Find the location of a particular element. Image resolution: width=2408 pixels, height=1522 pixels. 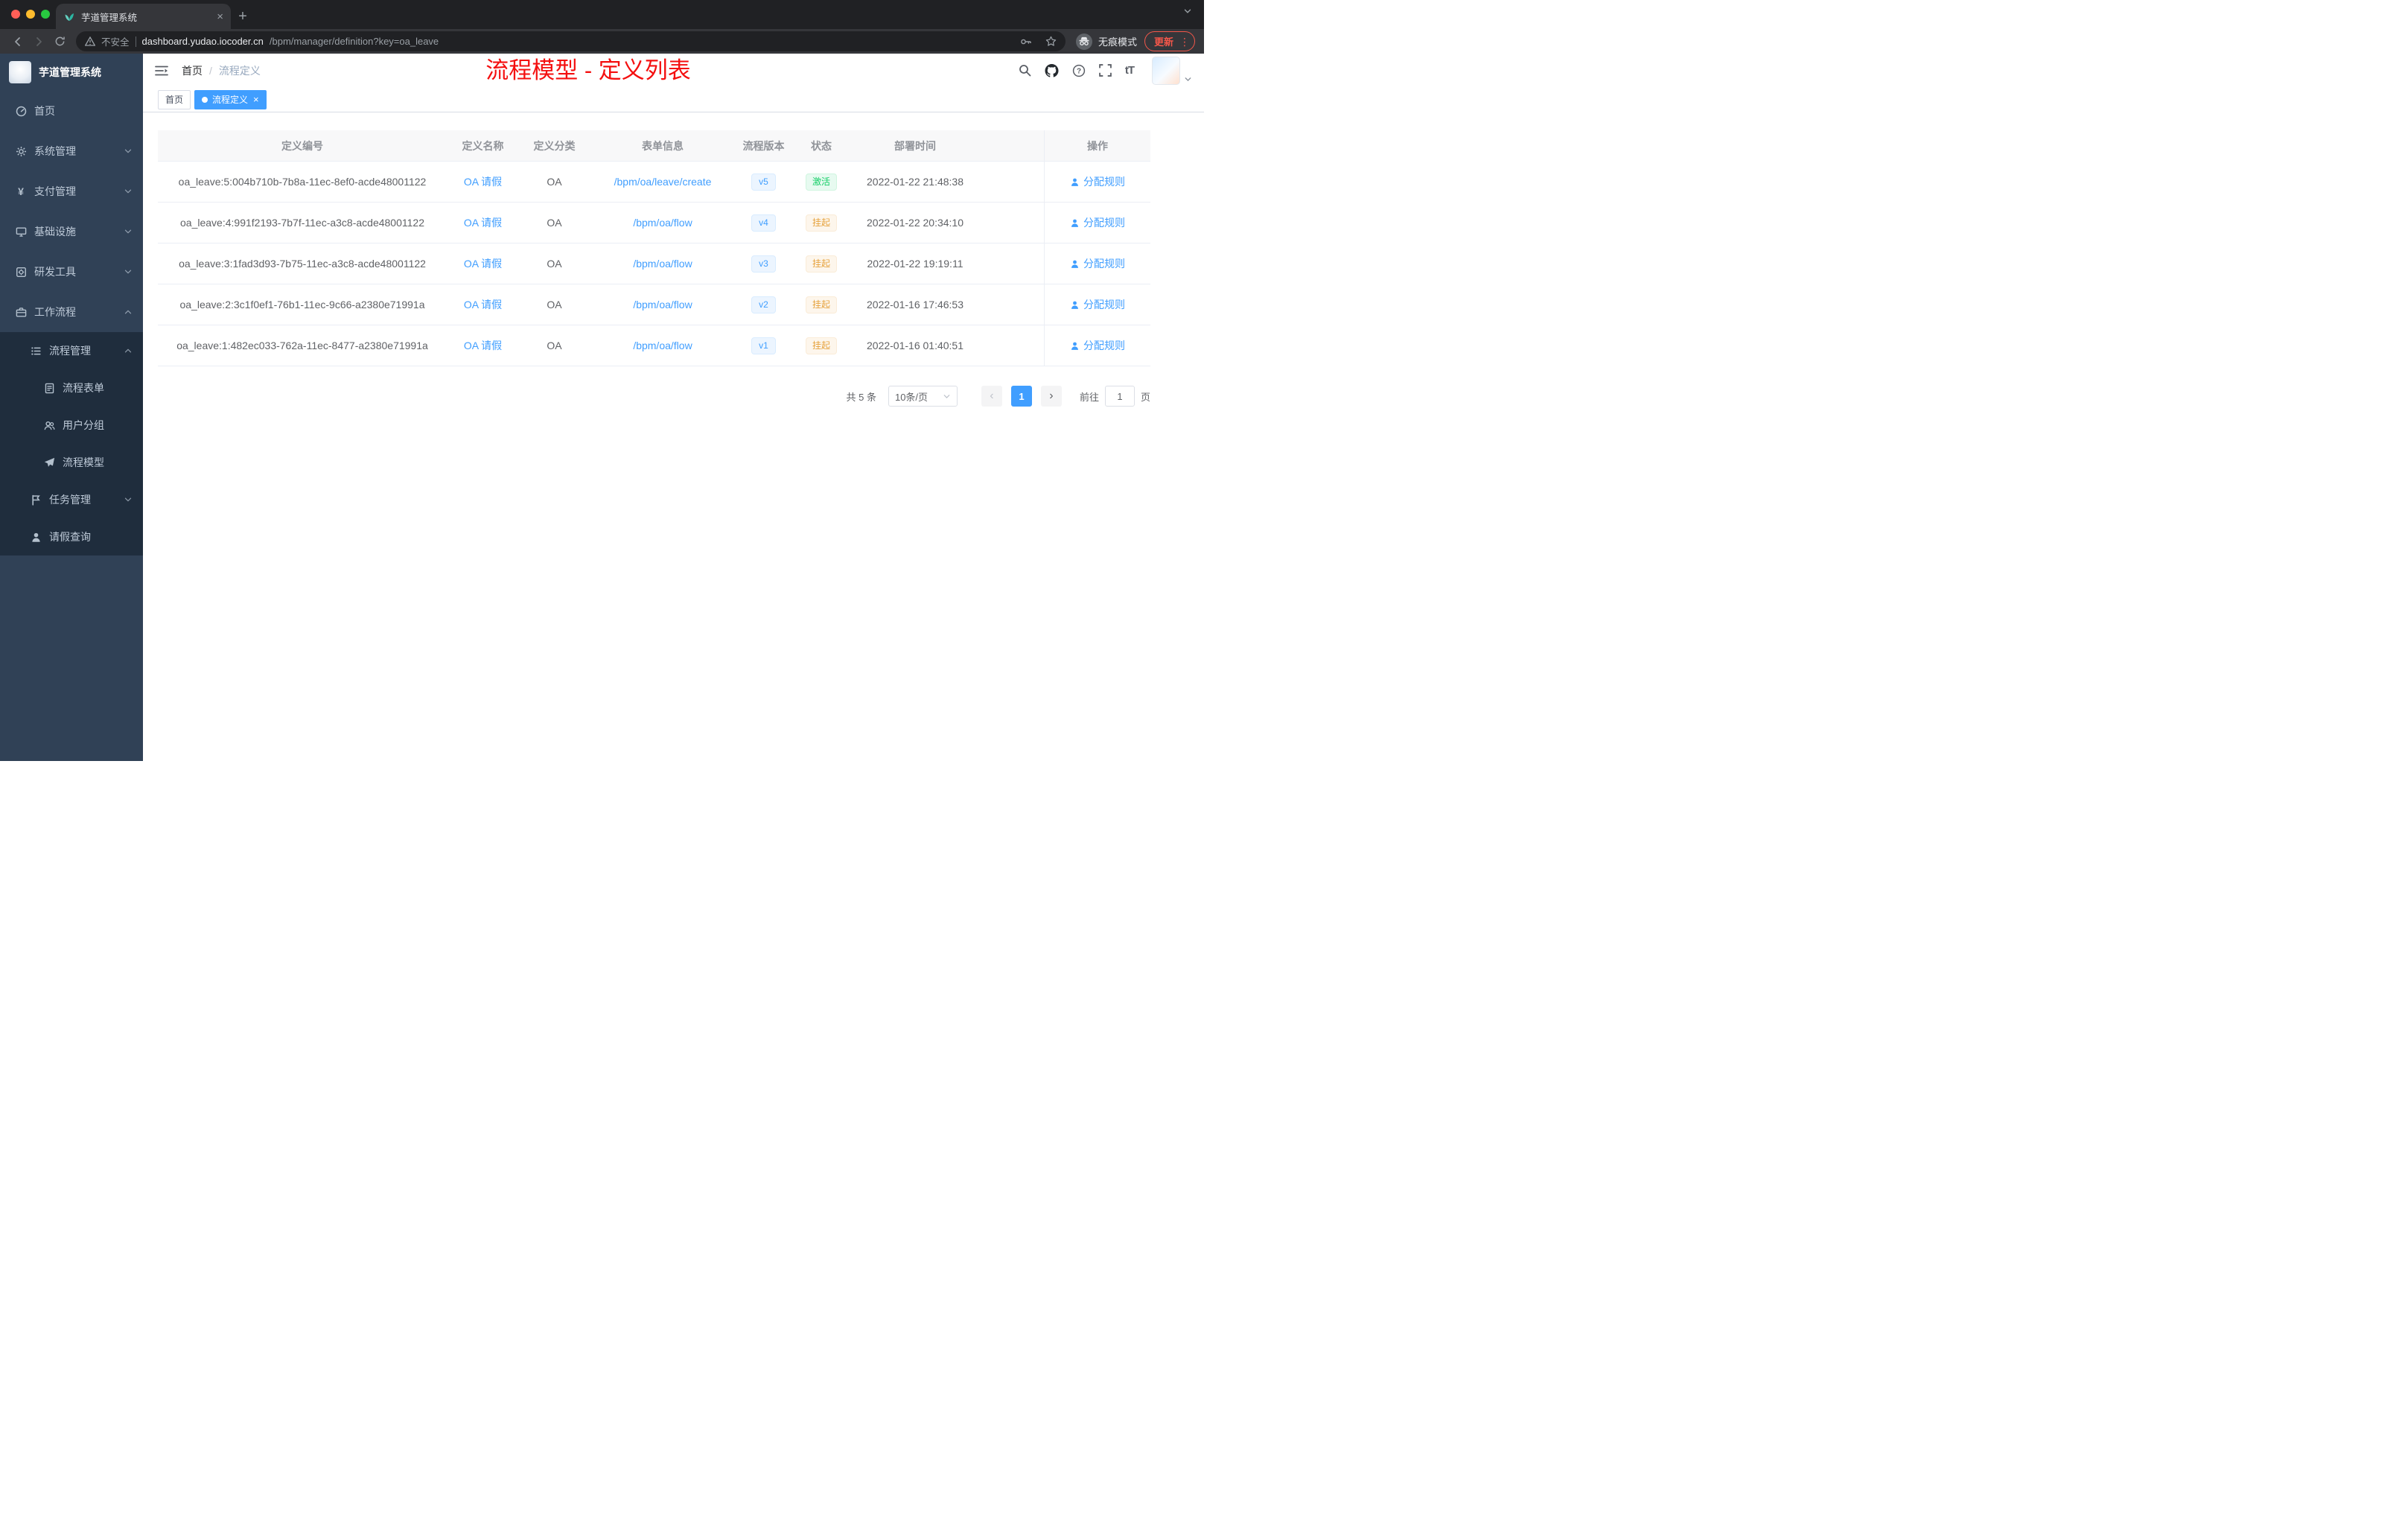

avatar is located at coordinates (1166, 70).